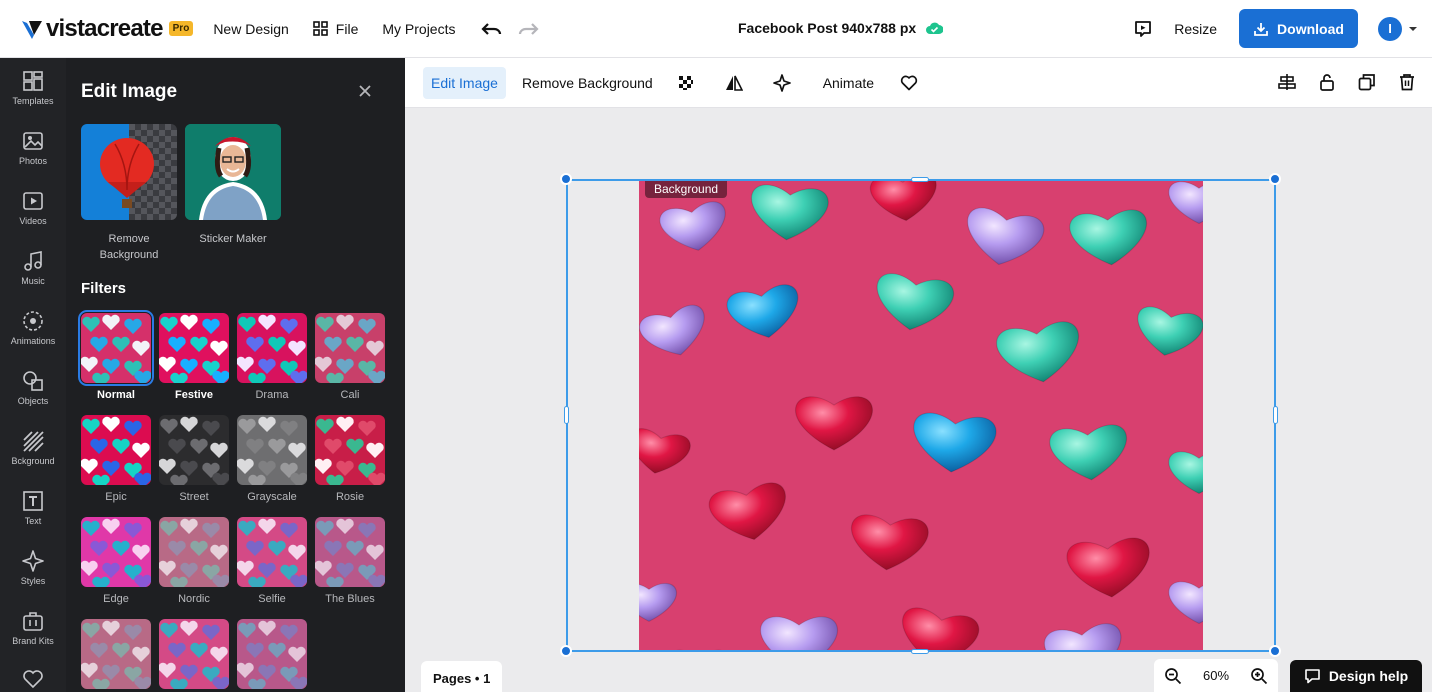 This screenshot has width=1432, height=692. What do you see at coordinates (272, 357) in the screenshot?
I see `filter-drama: Drama` at bounding box center [272, 357].